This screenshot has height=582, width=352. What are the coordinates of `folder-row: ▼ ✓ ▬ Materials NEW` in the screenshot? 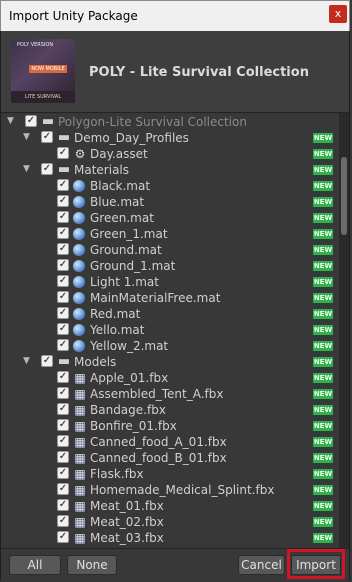 It's located at (170, 170).